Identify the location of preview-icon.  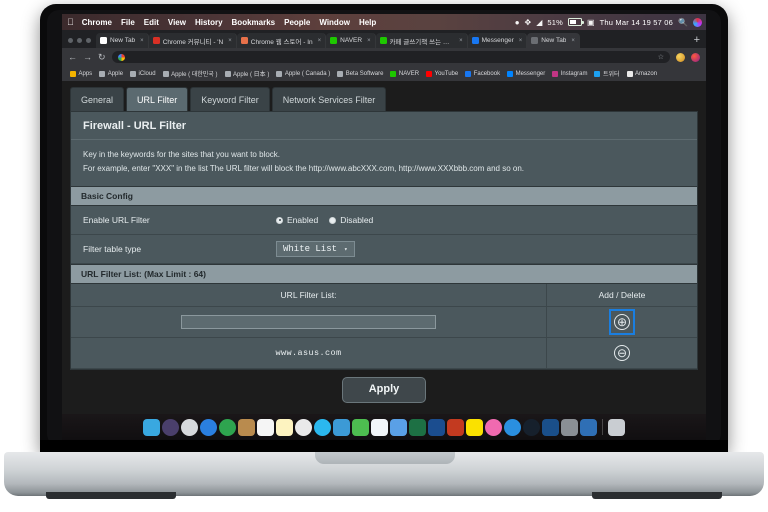
(398, 427).